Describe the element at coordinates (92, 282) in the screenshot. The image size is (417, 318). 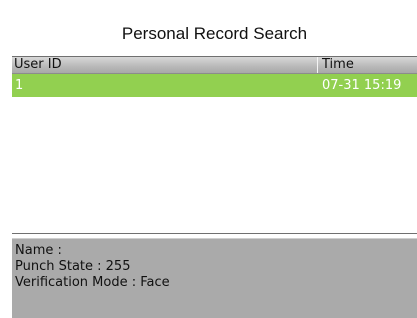
I see `detail-verification-mode: Verification Mode : Face` at that location.